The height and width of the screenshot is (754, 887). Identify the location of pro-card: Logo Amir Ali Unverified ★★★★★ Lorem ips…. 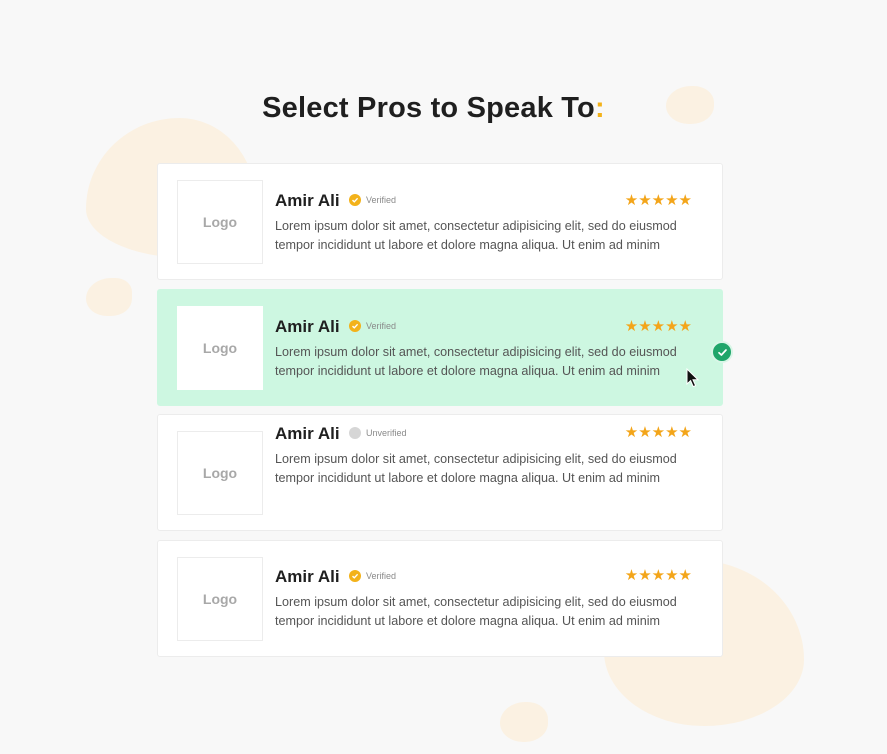
(440, 472).